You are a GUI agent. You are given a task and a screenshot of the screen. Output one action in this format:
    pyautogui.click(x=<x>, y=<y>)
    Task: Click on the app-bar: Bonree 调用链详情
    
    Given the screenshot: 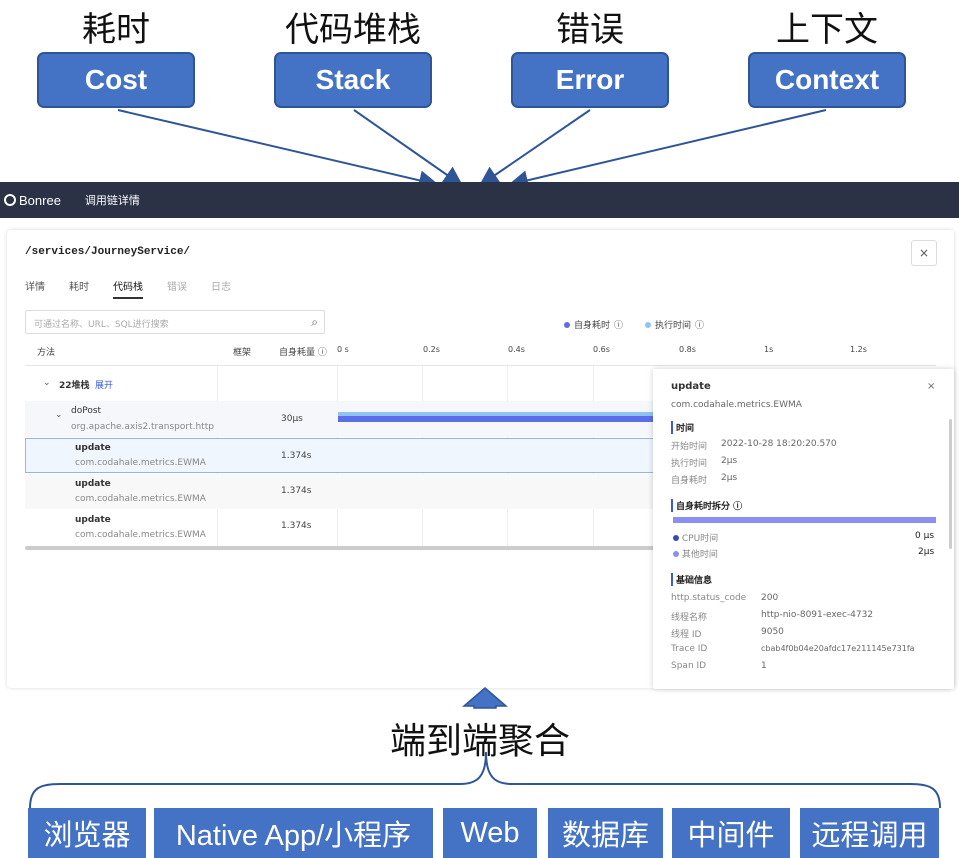 What is the action you would take?
    pyautogui.click(x=479, y=200)
    